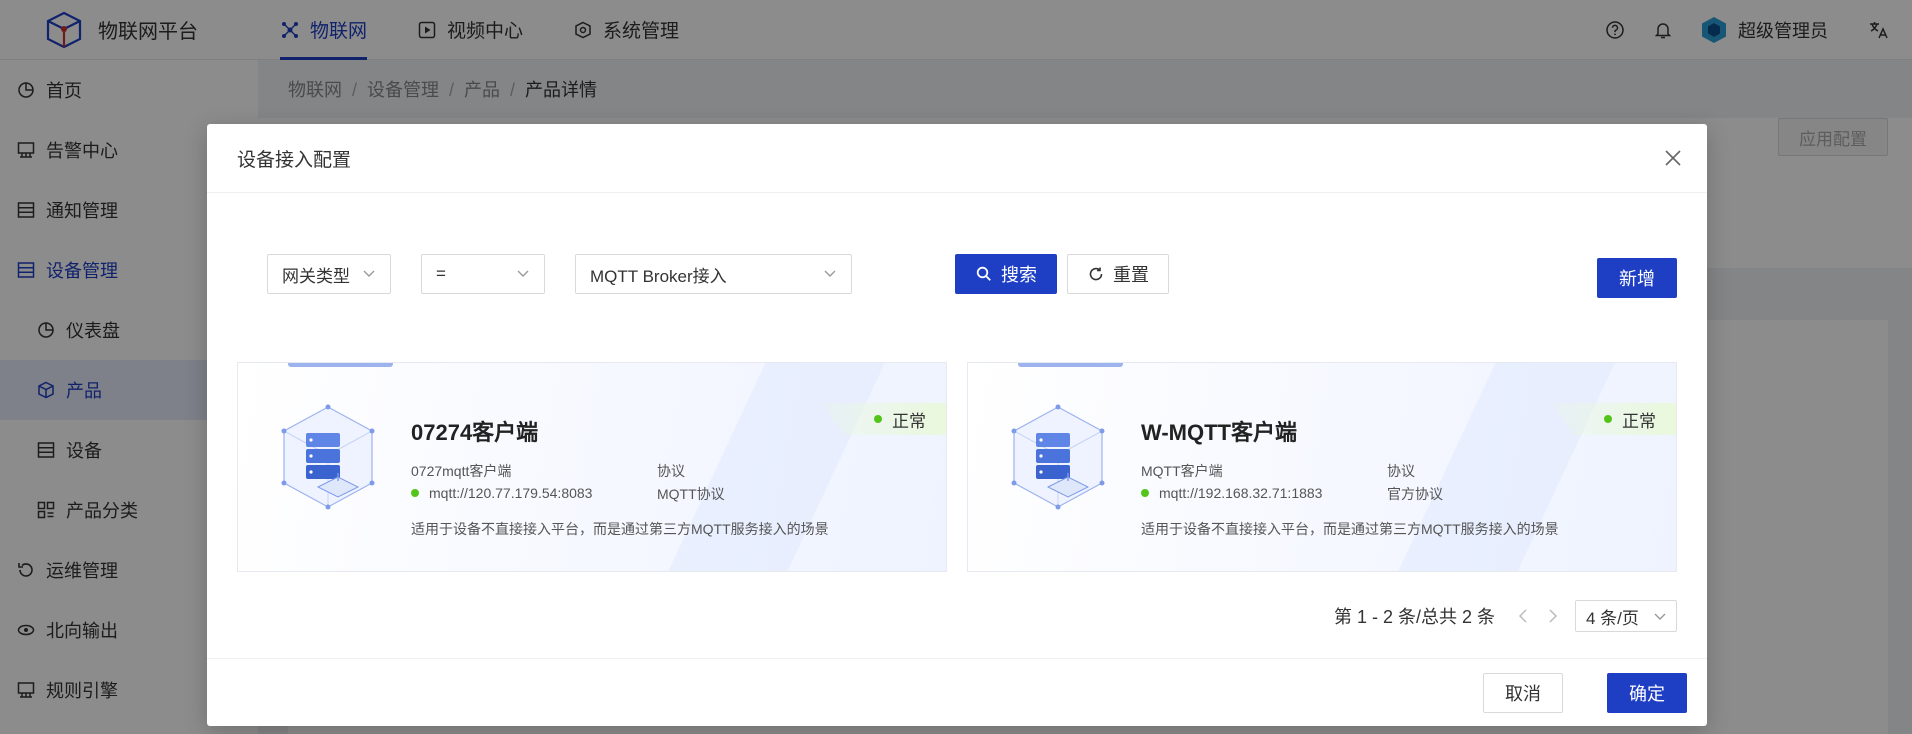 The image size is (1912, 734). What do you see at coordinates (1637, 278) in the screenshot?
I see `add-button: 新增` at bounding box center [1637, 278].